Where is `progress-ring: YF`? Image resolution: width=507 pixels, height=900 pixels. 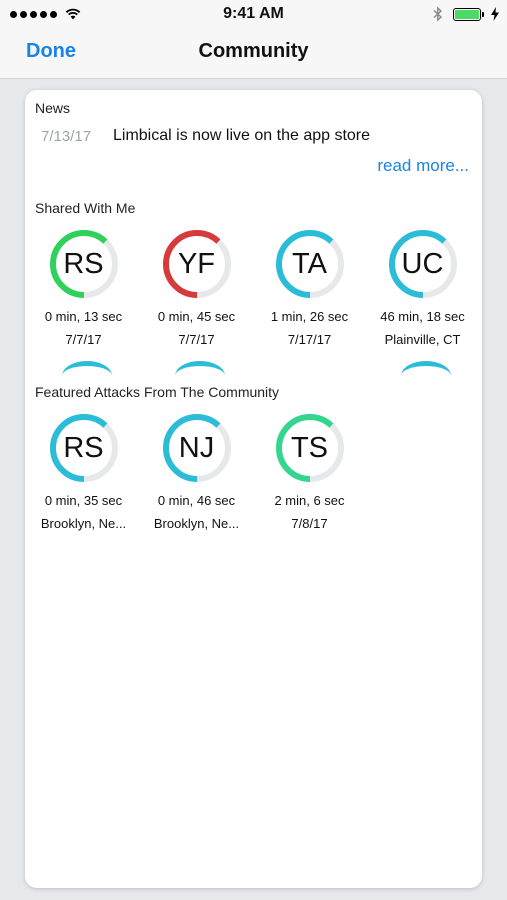 progress-ring: YF is located at coordinates (197, 264).